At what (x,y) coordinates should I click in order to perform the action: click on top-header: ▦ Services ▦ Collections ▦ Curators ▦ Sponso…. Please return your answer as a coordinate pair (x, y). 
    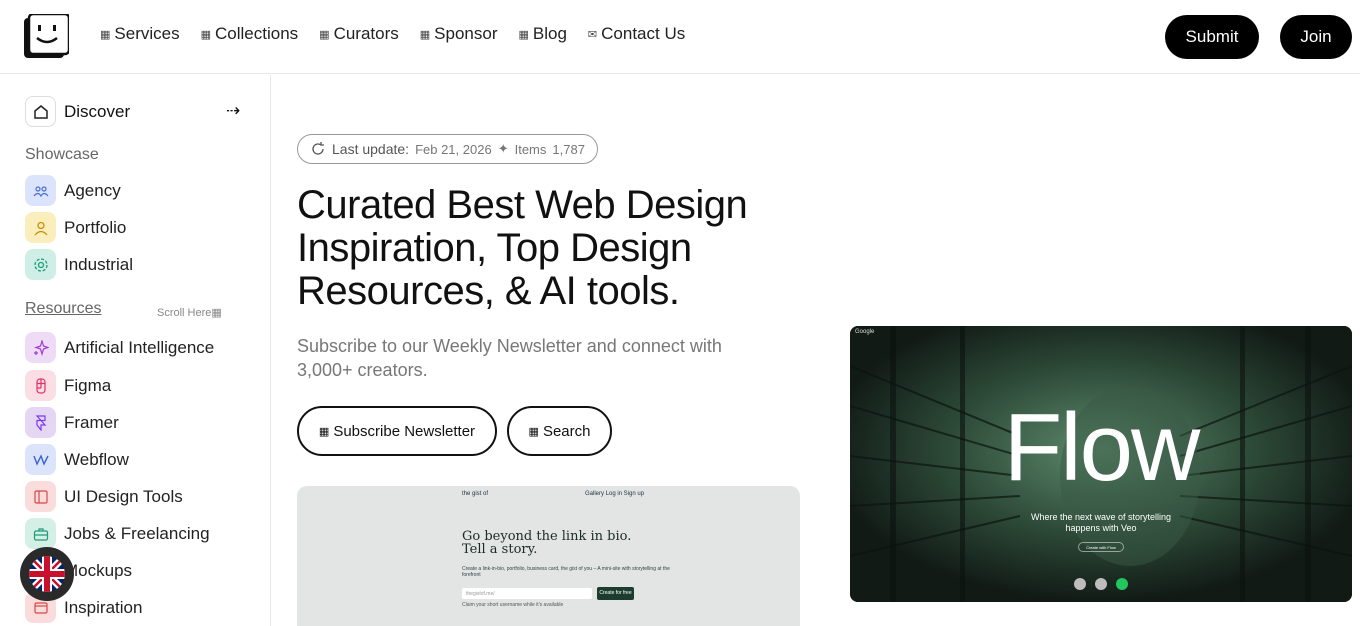
    Looking at the image, I should click on (680, 37).